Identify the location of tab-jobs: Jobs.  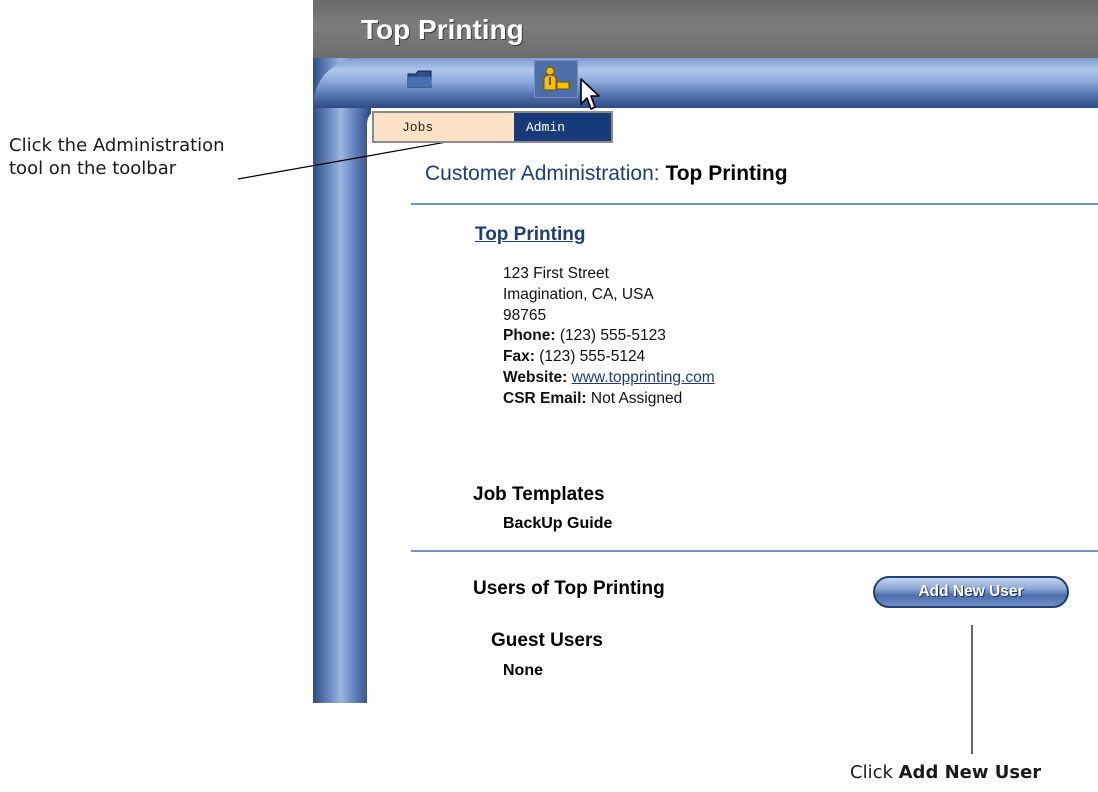
(444, 127).